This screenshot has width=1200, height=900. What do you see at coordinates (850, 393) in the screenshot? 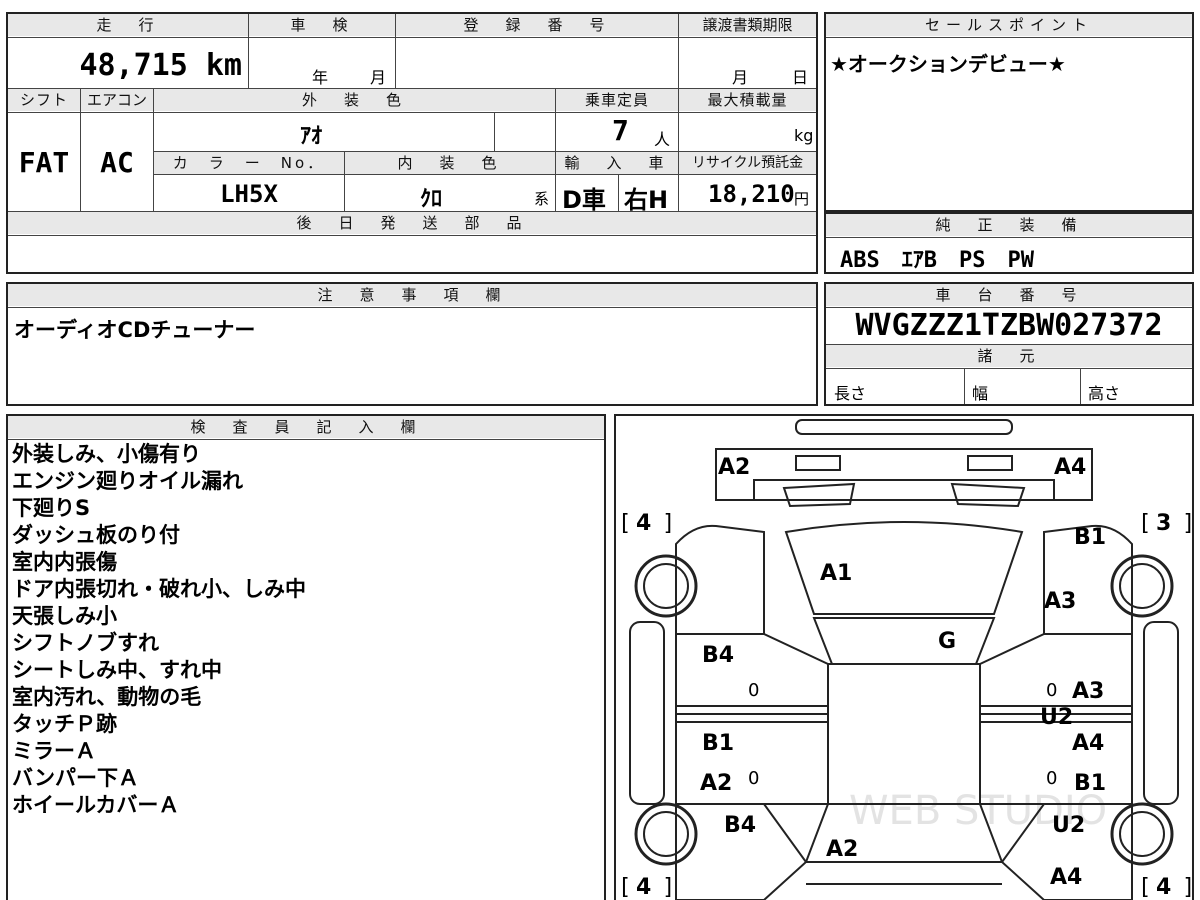
I see `length-label: 長さ` at bounding box center [850, 393].